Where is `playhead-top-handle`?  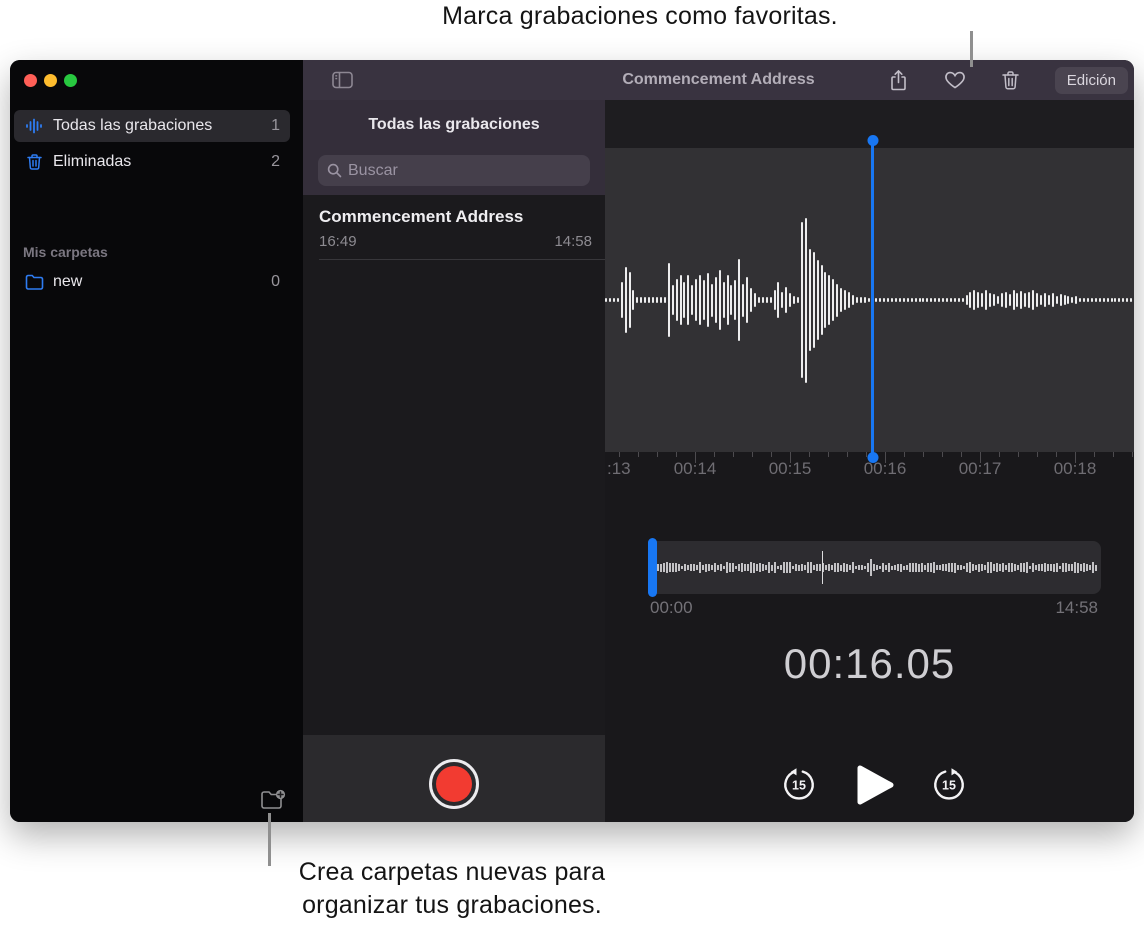
playhead-top-handle is located at coordinates (872, 140).